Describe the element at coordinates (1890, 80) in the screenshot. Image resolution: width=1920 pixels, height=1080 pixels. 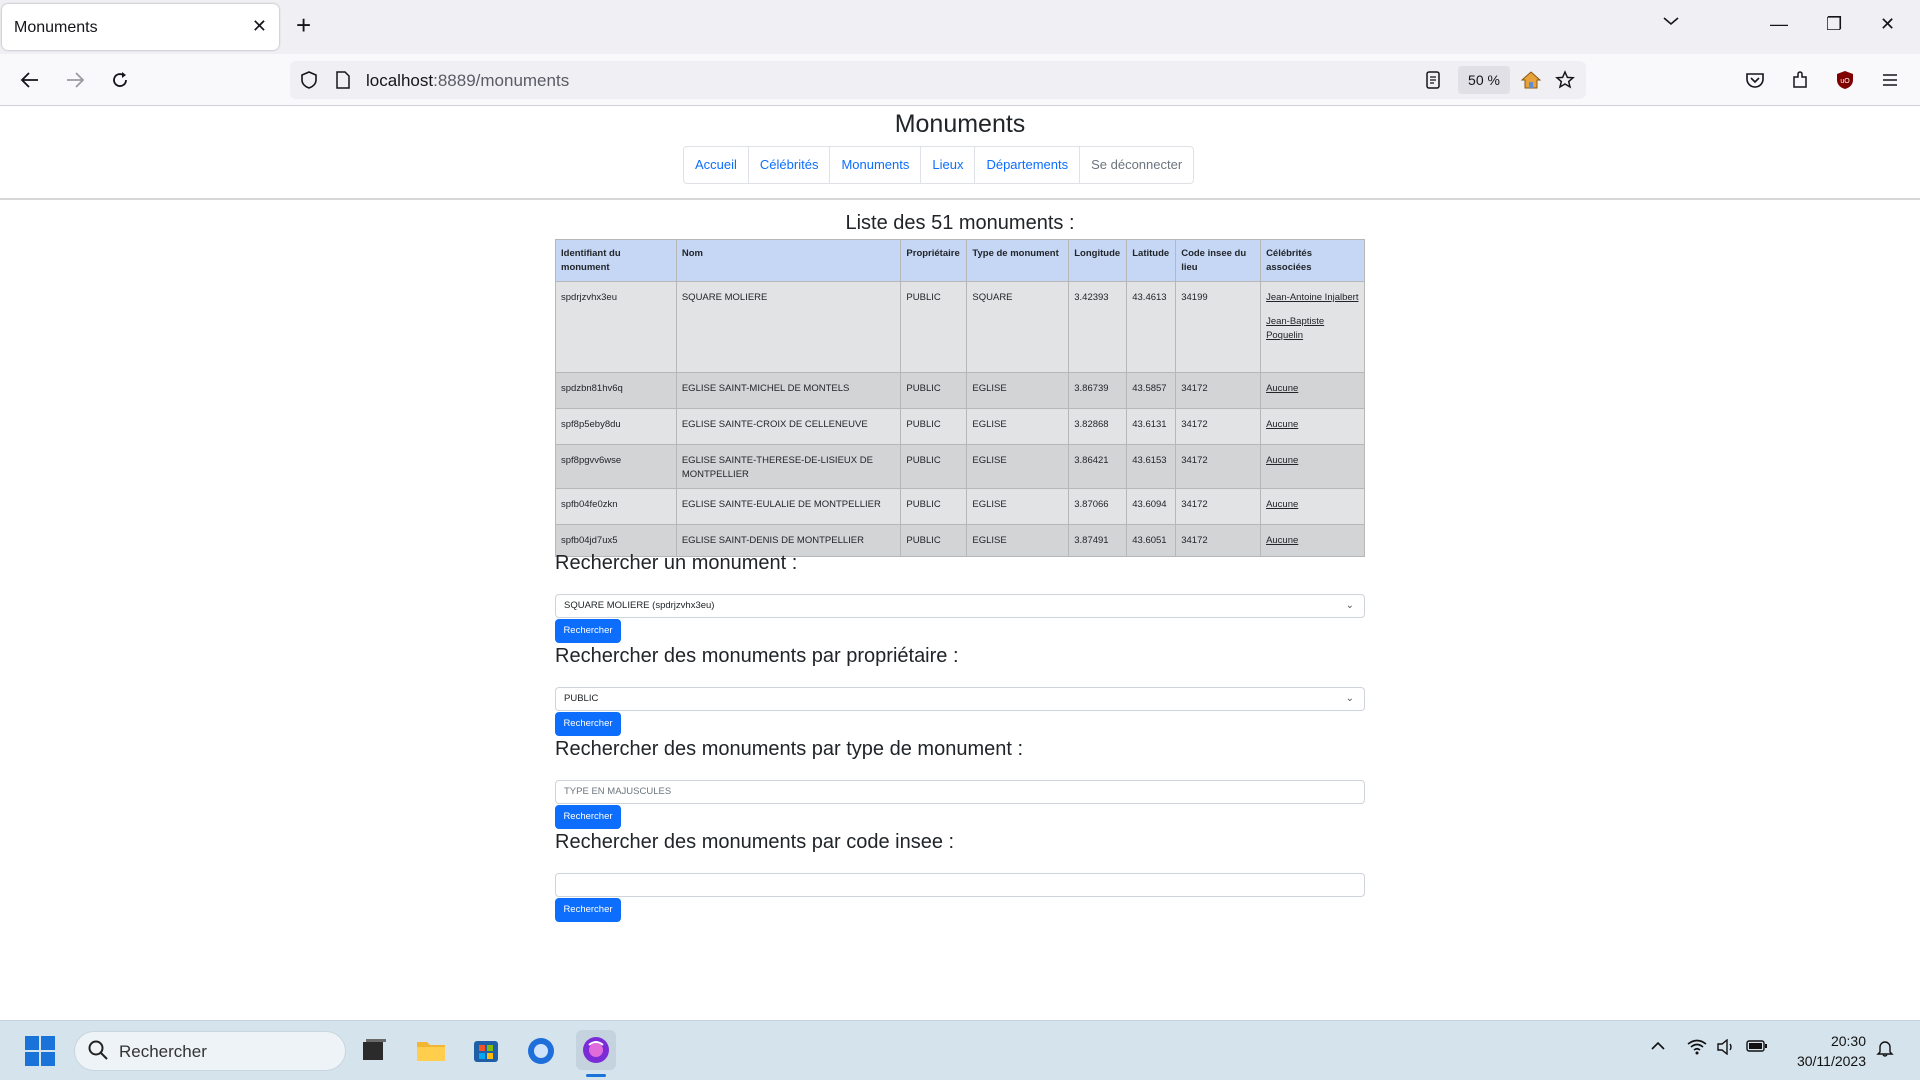
I see `menu-icon` at that location.